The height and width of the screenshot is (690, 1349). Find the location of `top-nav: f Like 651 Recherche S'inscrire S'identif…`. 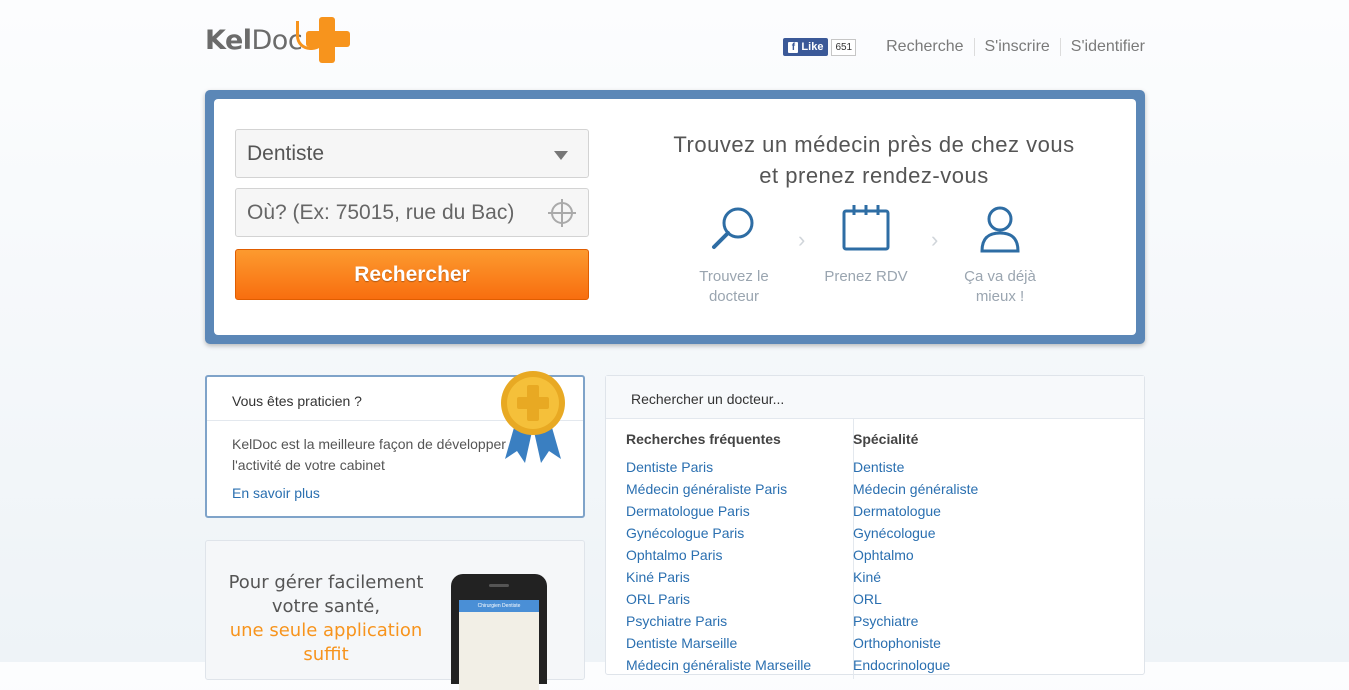

top-nav: f Like 651 Recherche S'inscrire S'identif… is located at coordinates (964, 47).